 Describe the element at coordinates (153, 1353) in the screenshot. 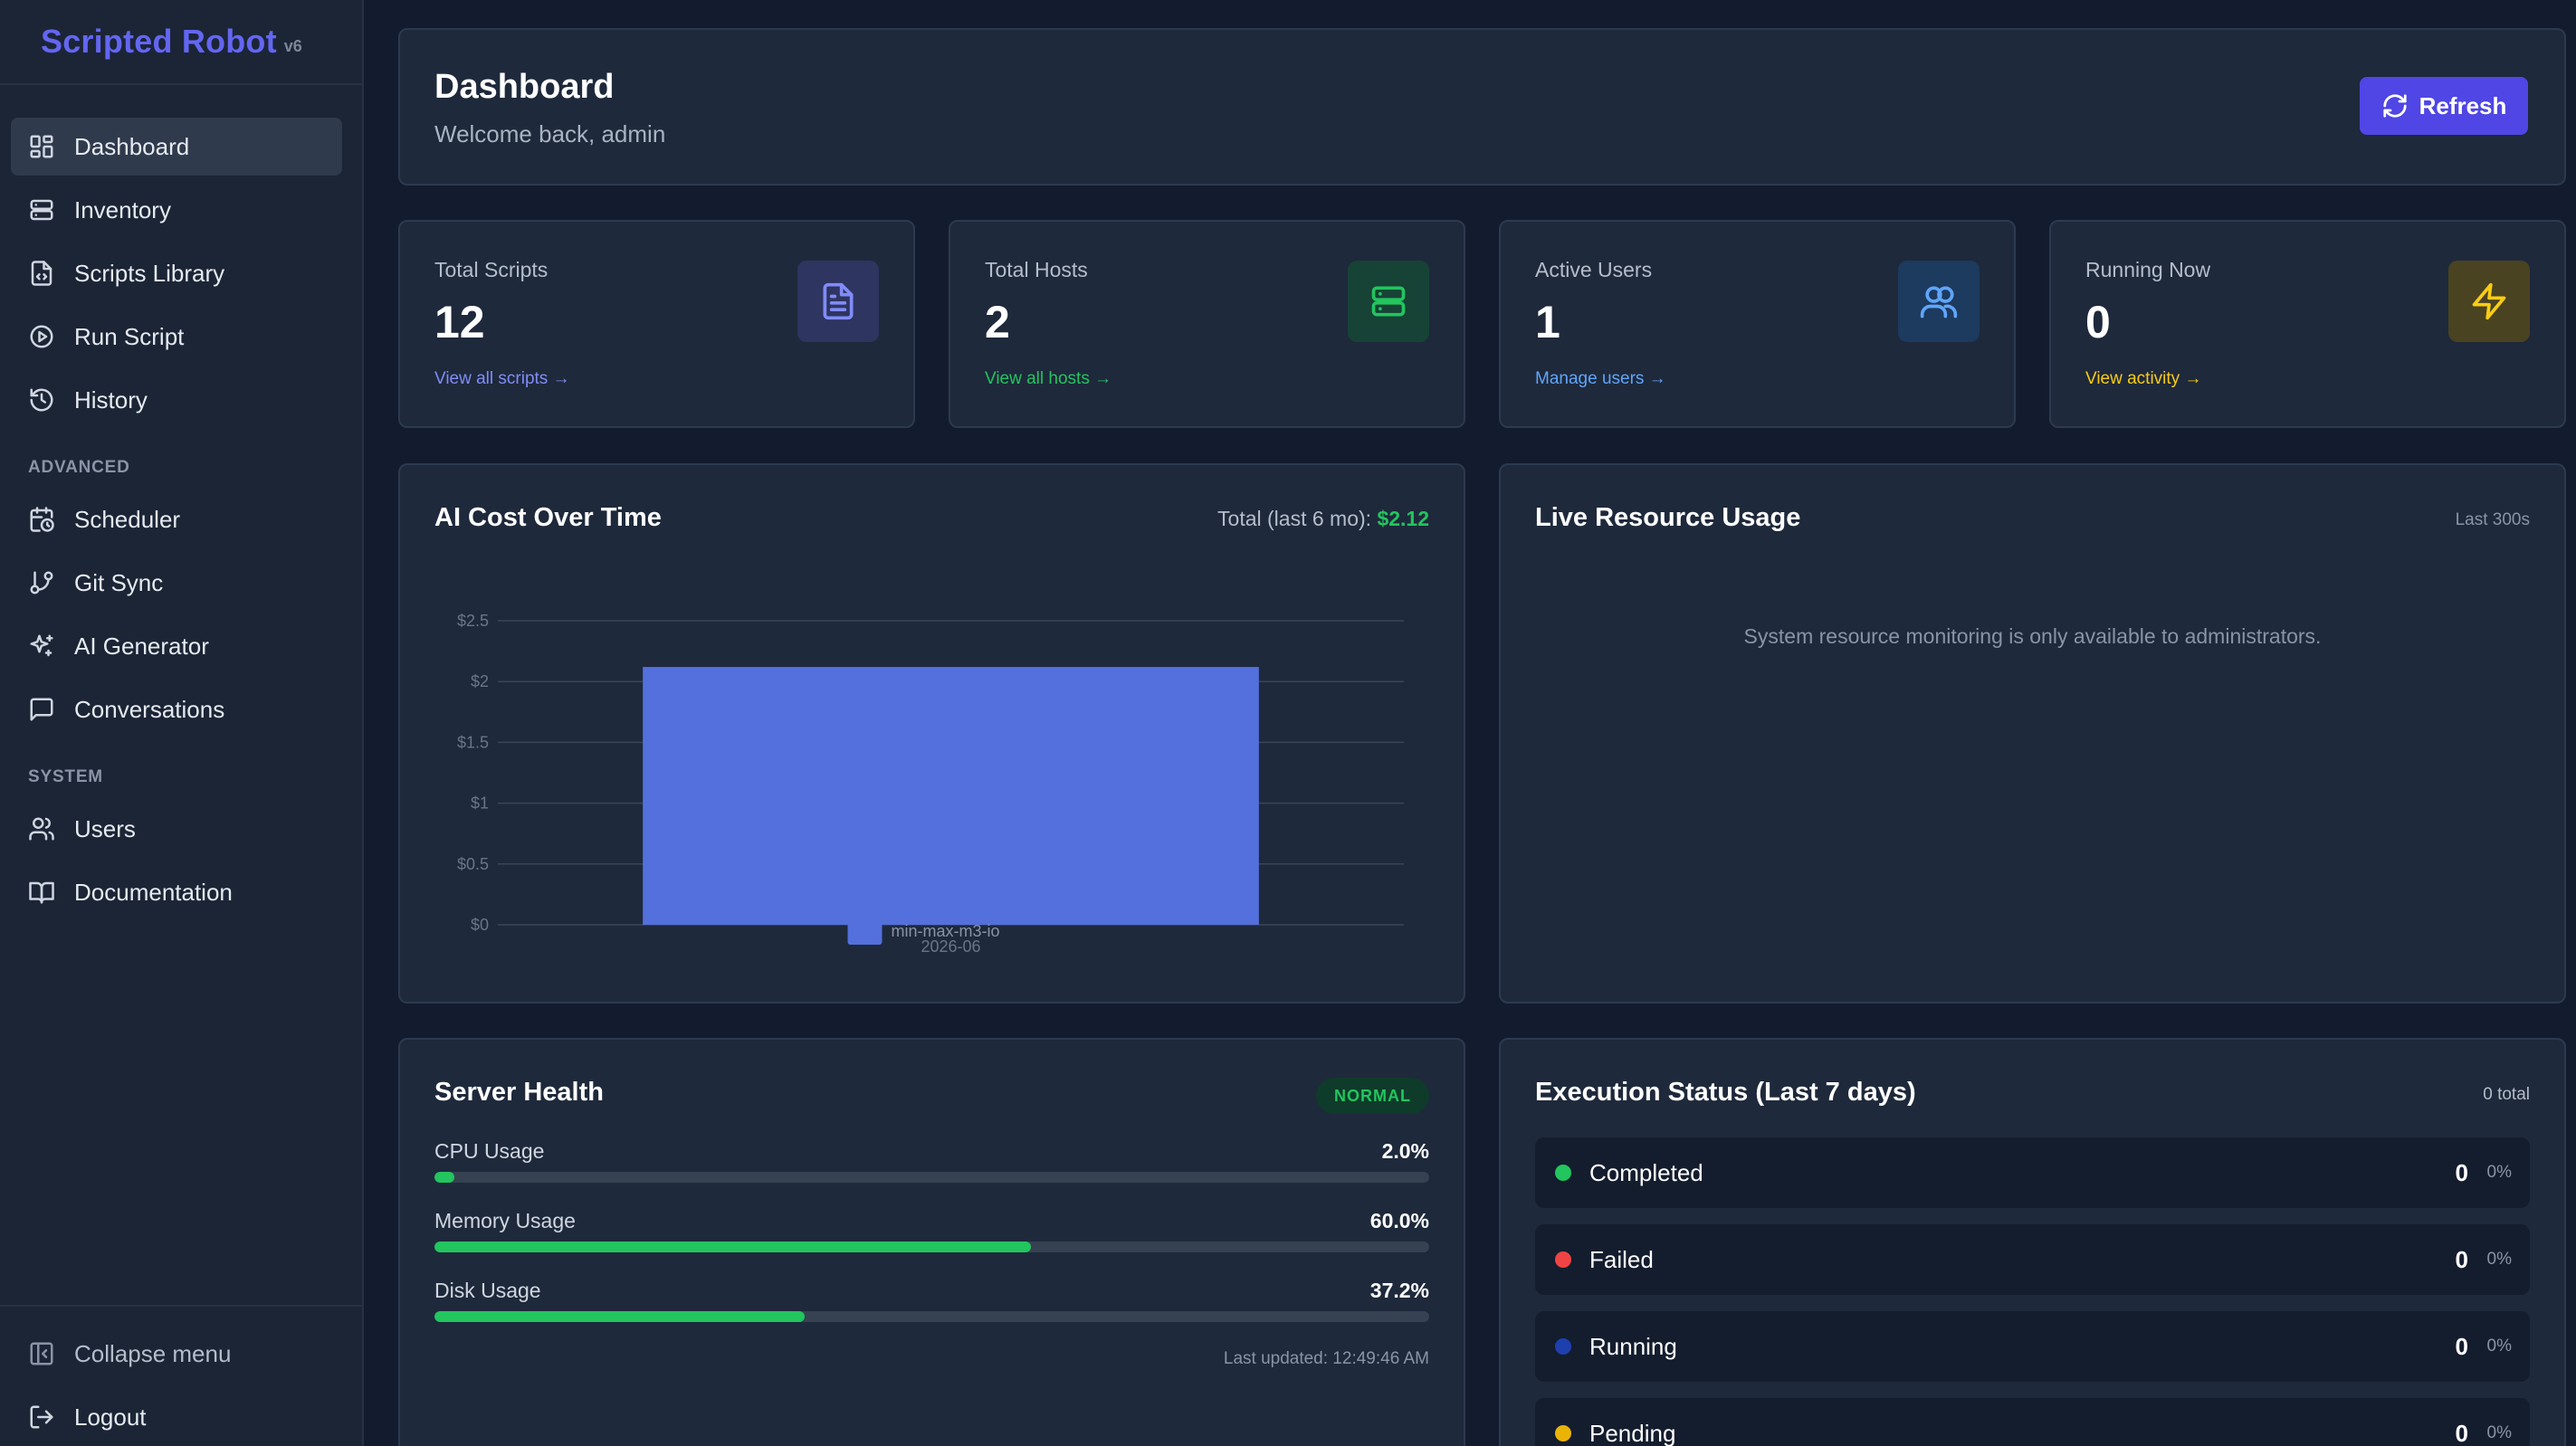

I see `collapse-menu-label: Collapse menu` at that location.